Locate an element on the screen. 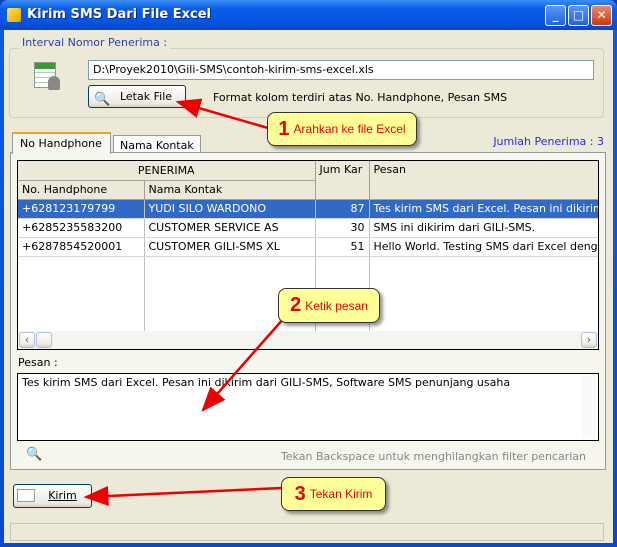 The height and width of the screenshot is (547, 617). callout-3: 3 Tekan Kirim is located at coordinates (333, 494).